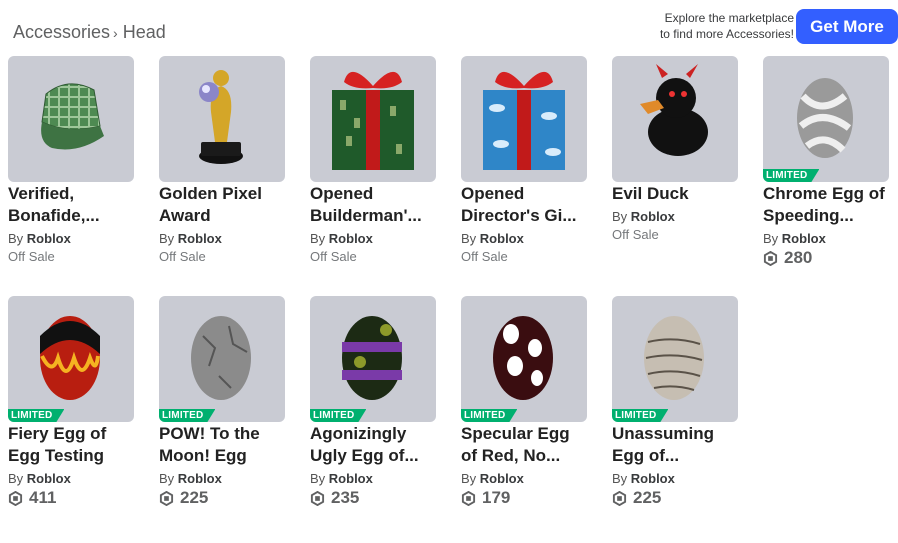 This screenshot has height=543, width=898. I want to click on explore-line-1: Explore the marketplace, so click(729, 18).